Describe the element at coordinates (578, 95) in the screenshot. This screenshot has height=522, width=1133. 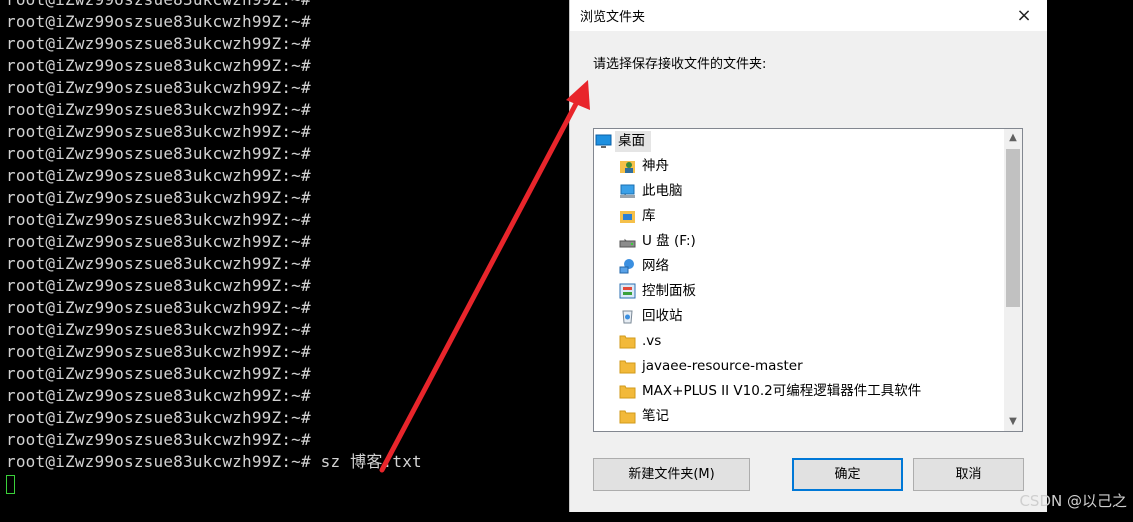
I see `arrow-head` at that location.